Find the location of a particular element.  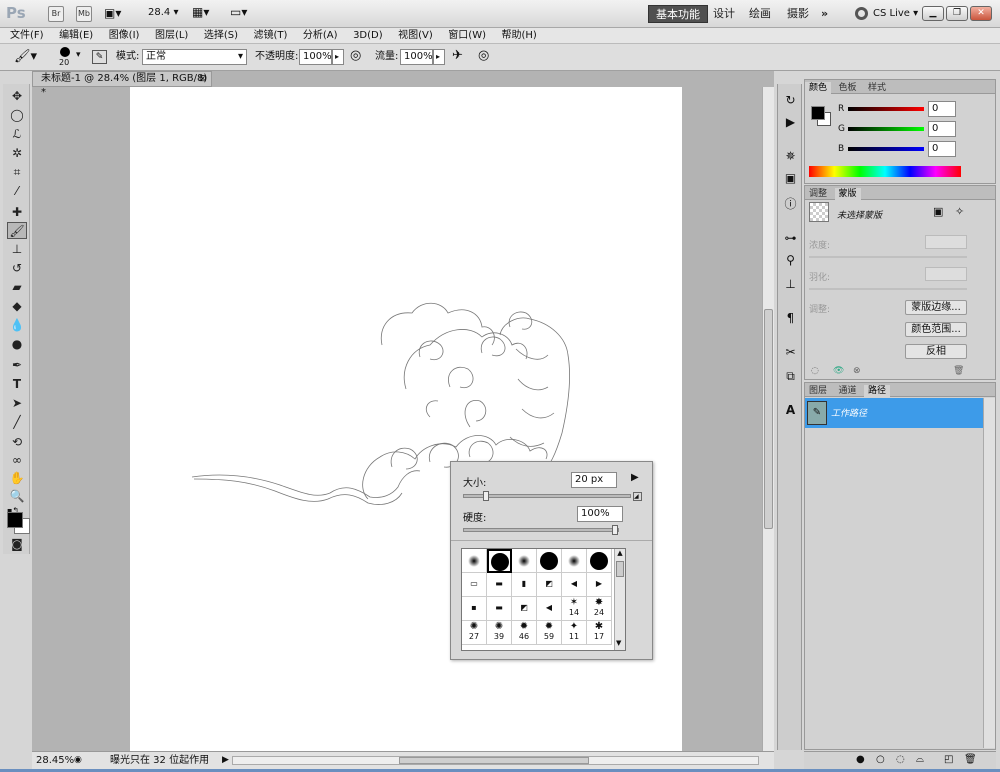

marker-brush-preset: ◀ is located at coordinates (549, 609).